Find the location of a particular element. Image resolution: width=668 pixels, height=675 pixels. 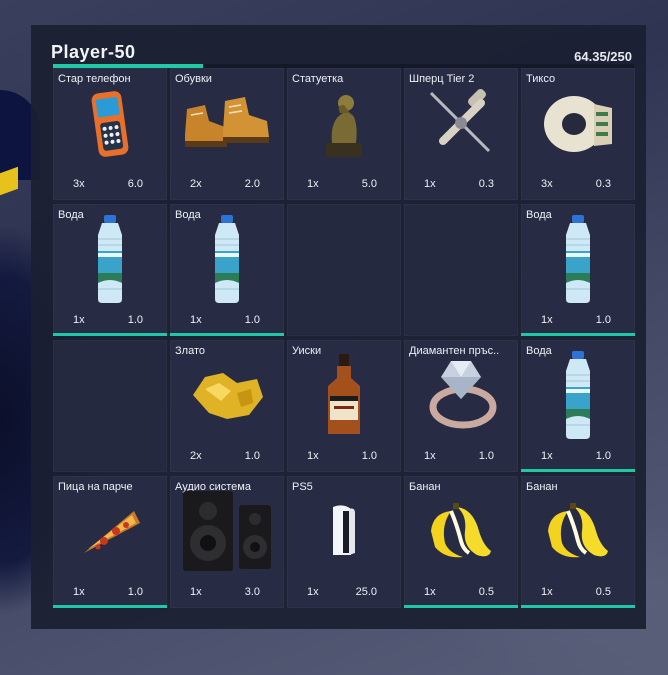

item-weight: 25.0 is located at coordinates (366, 592).